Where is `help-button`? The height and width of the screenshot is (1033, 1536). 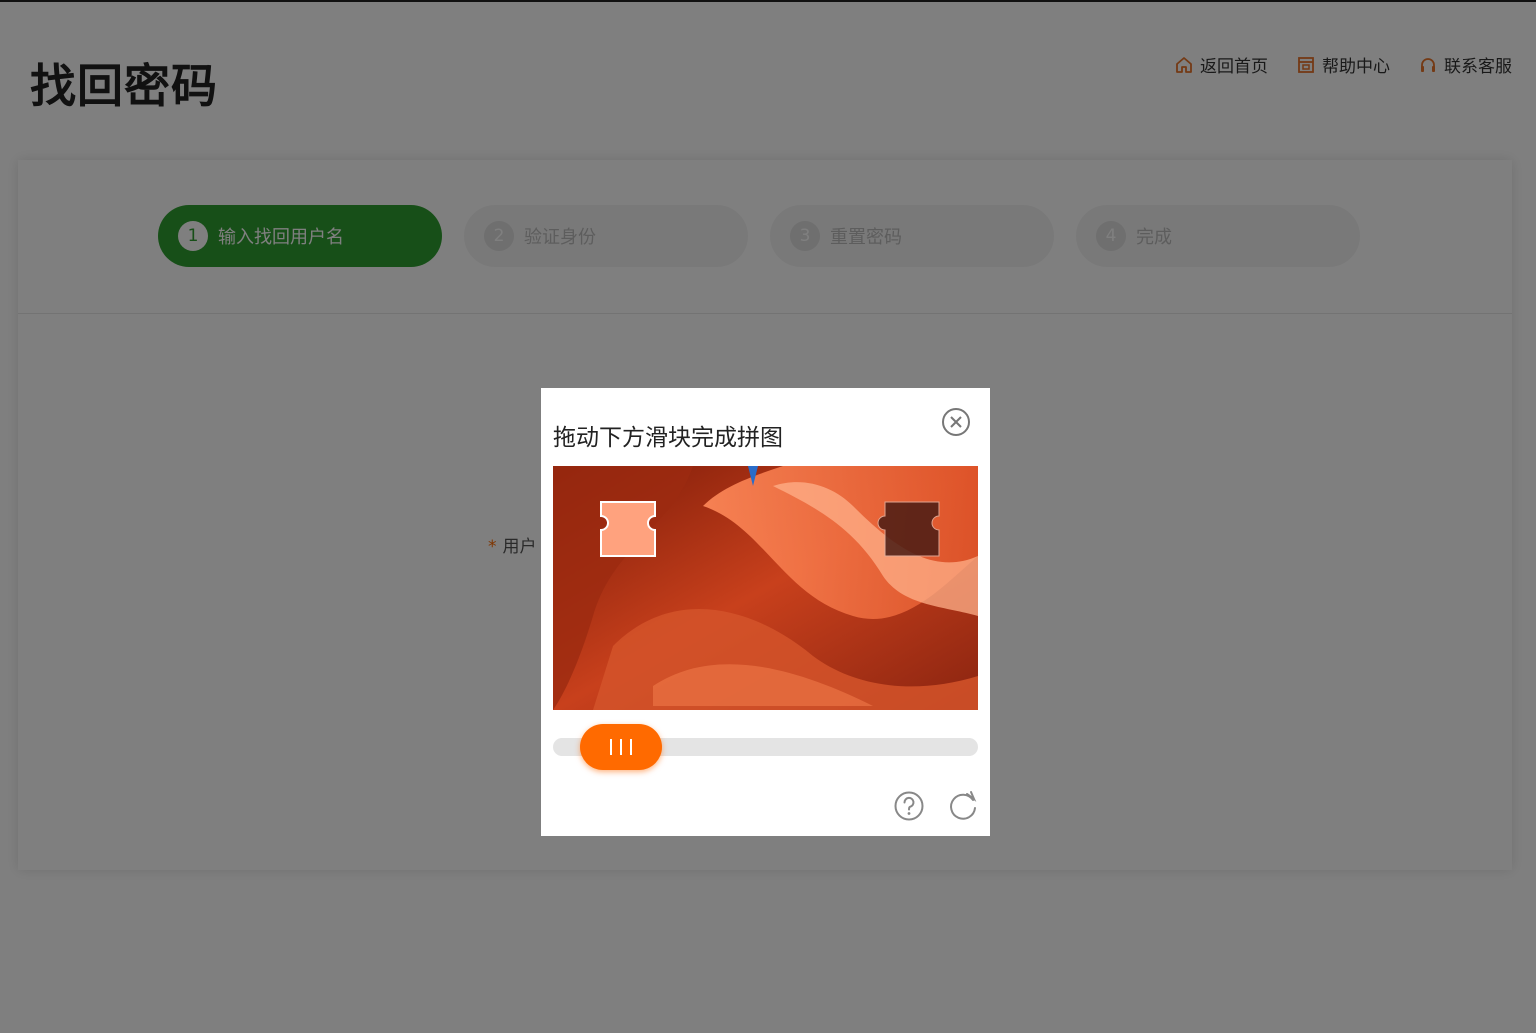
help-button is located at coordinates (909, 806).